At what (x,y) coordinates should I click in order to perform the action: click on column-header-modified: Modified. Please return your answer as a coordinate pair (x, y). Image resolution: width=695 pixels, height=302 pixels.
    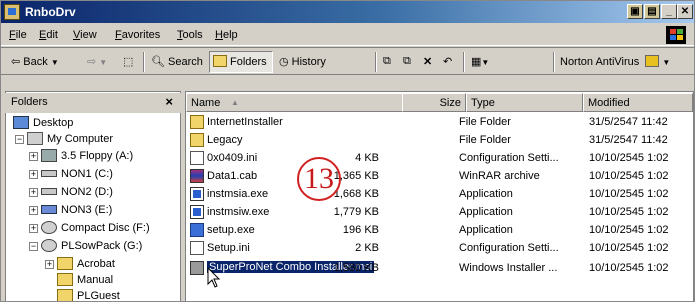
    Looking at the image, I should click on (638, 102).